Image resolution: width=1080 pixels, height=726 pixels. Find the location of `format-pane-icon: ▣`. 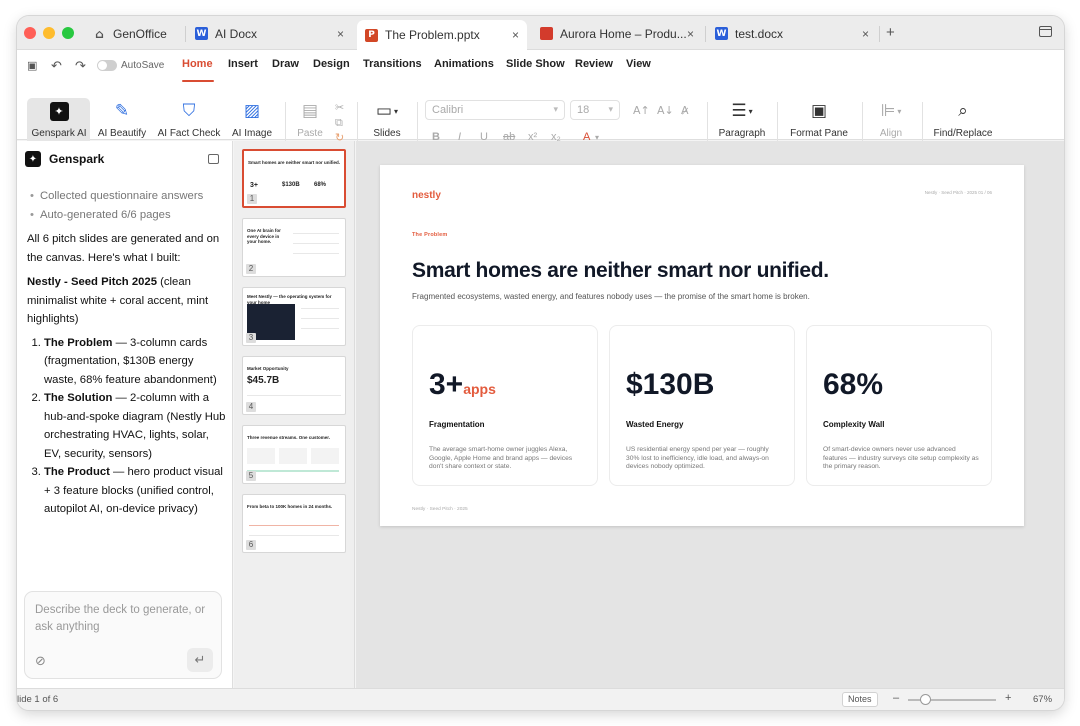

format-pane-icon: ▣ is located at coordinates (819, 111).